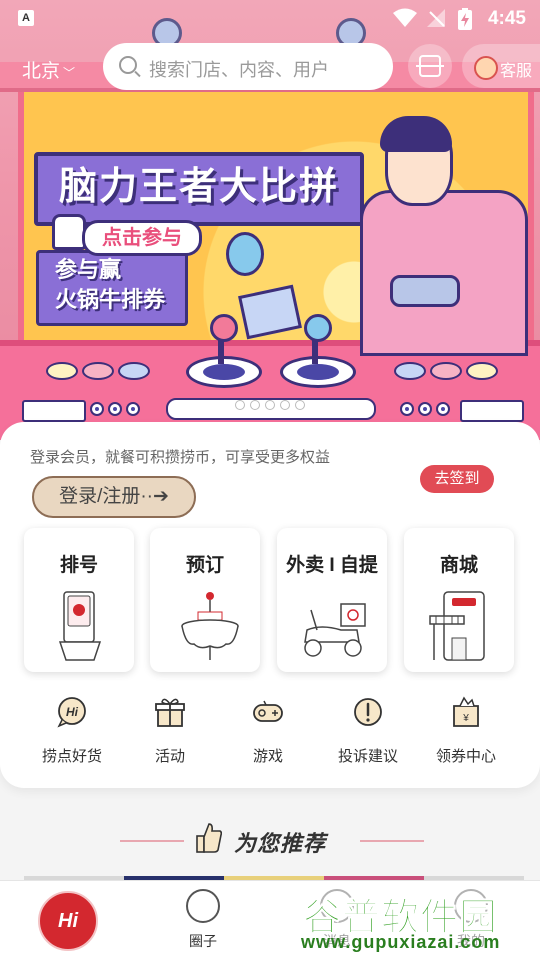 The height and width of the screenshot is (961, 540). What do you see at coordinates (466, 711) in the screenshot?
I see `coupon-bag-icon: ¥` at bounding box center [466, 711].